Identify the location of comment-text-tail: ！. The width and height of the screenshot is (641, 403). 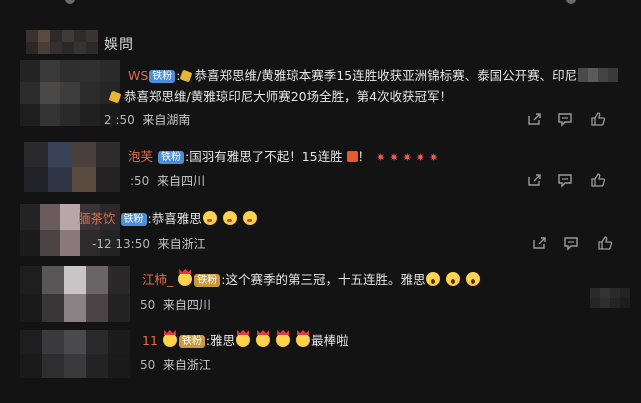
(364, 156).